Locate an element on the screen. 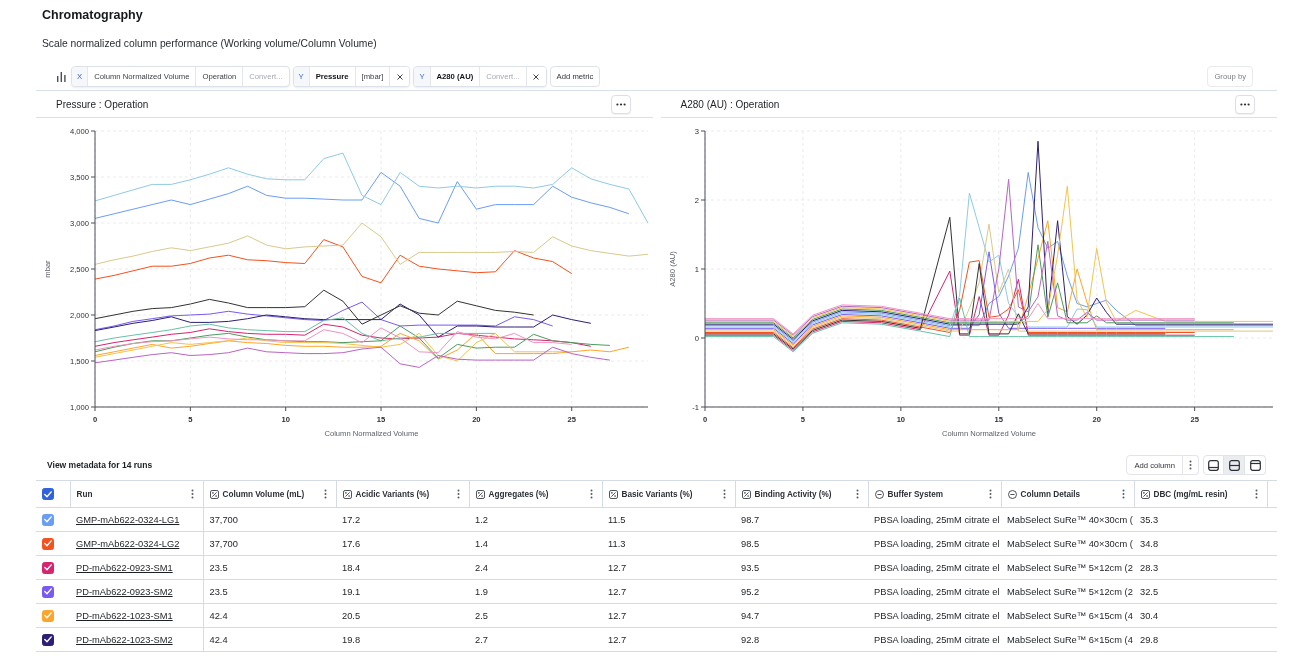  table-cell: 92.8 is located at coordinates (801, 639).